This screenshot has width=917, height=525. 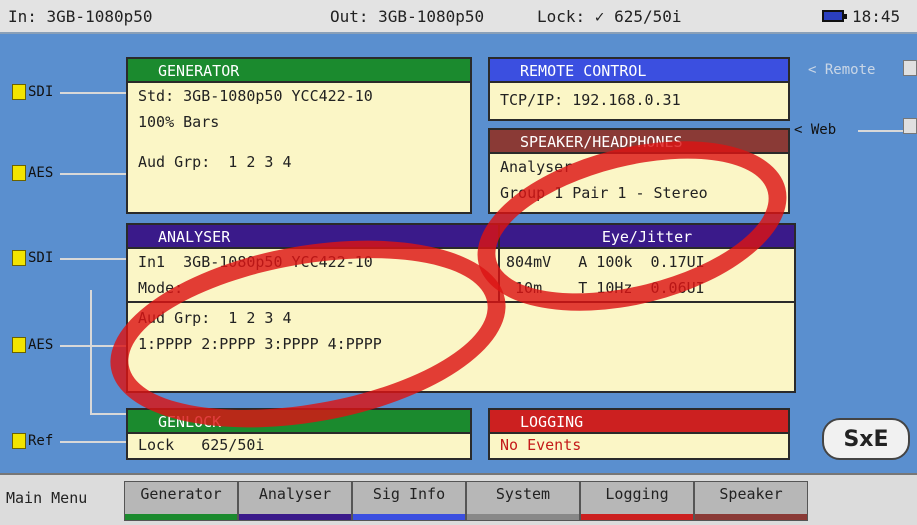 What do you see at coordinates (842, 70) in the screenshot?
I see `remote-label: < Remote` at bounding box center [842, 70].